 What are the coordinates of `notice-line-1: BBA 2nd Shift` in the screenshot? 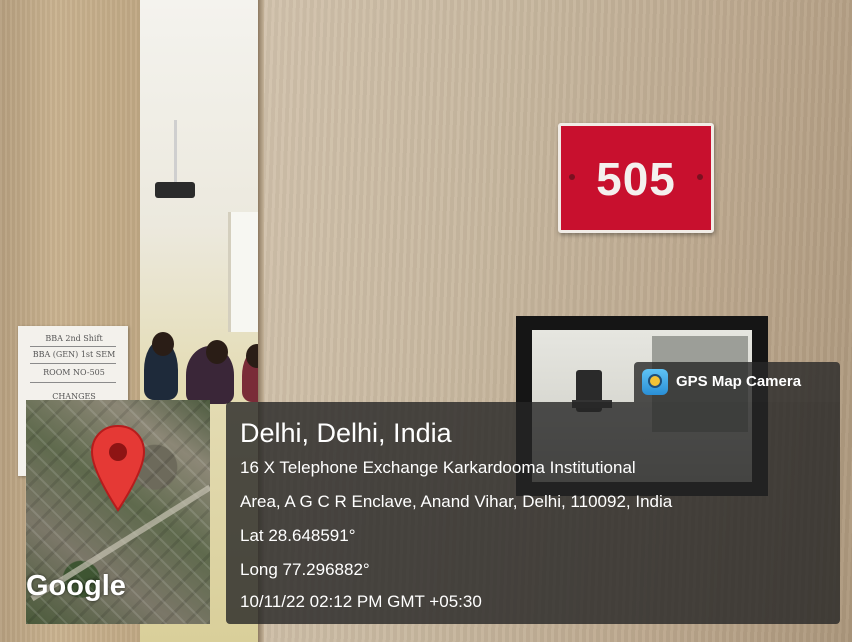 It's located at (74, 338).